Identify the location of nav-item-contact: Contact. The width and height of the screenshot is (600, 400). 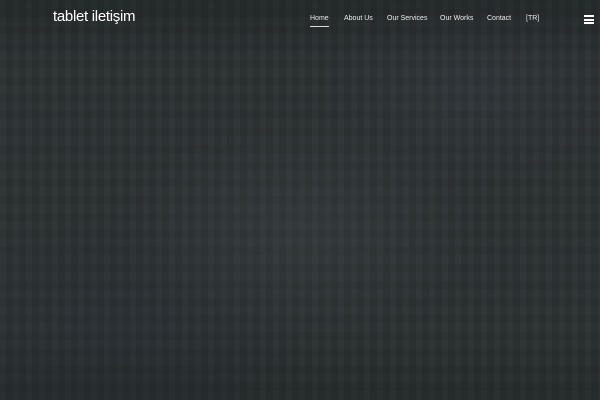
(499, 19).